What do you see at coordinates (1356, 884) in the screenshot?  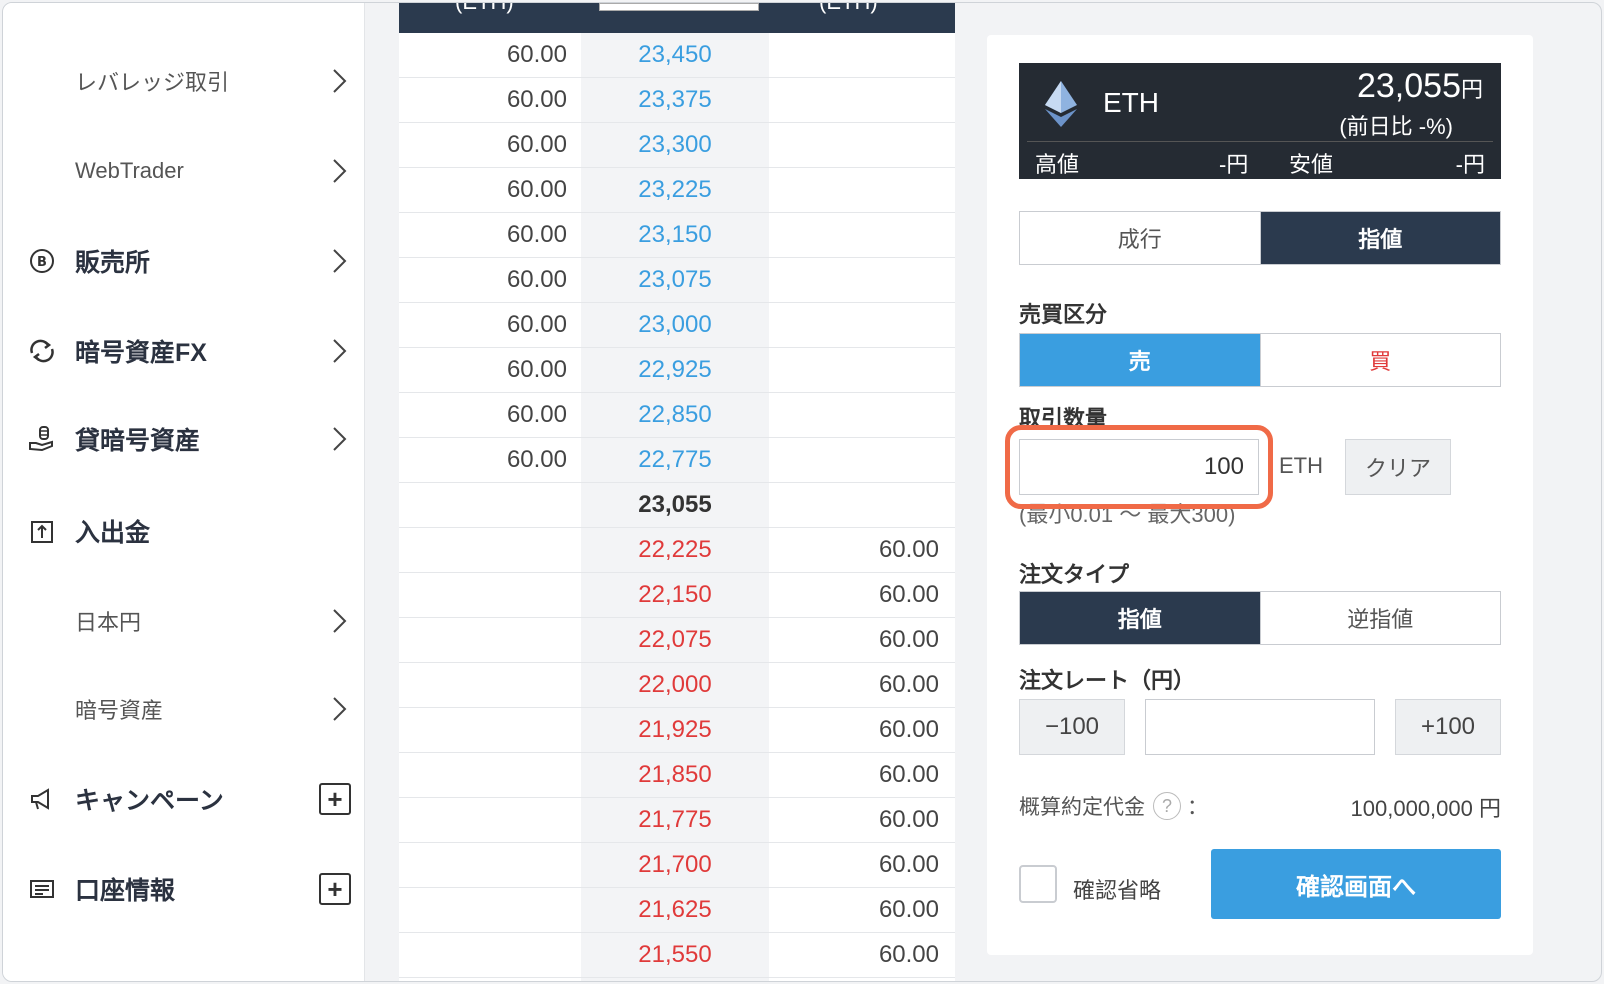 I see `confirm-button: 確認画面へ` at bounding box center [1356, 884].